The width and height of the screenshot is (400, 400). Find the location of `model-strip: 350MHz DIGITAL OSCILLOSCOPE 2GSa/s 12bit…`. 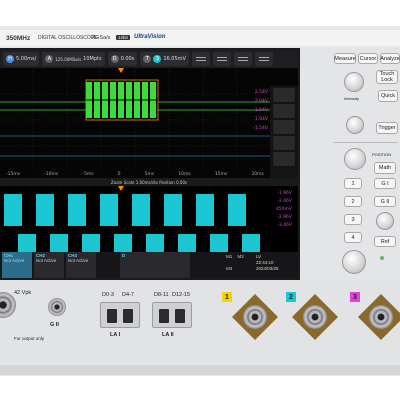

model-strip: 350MHz DIGITAL OSCILLOSCOPE 2GSa/s 12bit… is located at coordinates (200, 38).